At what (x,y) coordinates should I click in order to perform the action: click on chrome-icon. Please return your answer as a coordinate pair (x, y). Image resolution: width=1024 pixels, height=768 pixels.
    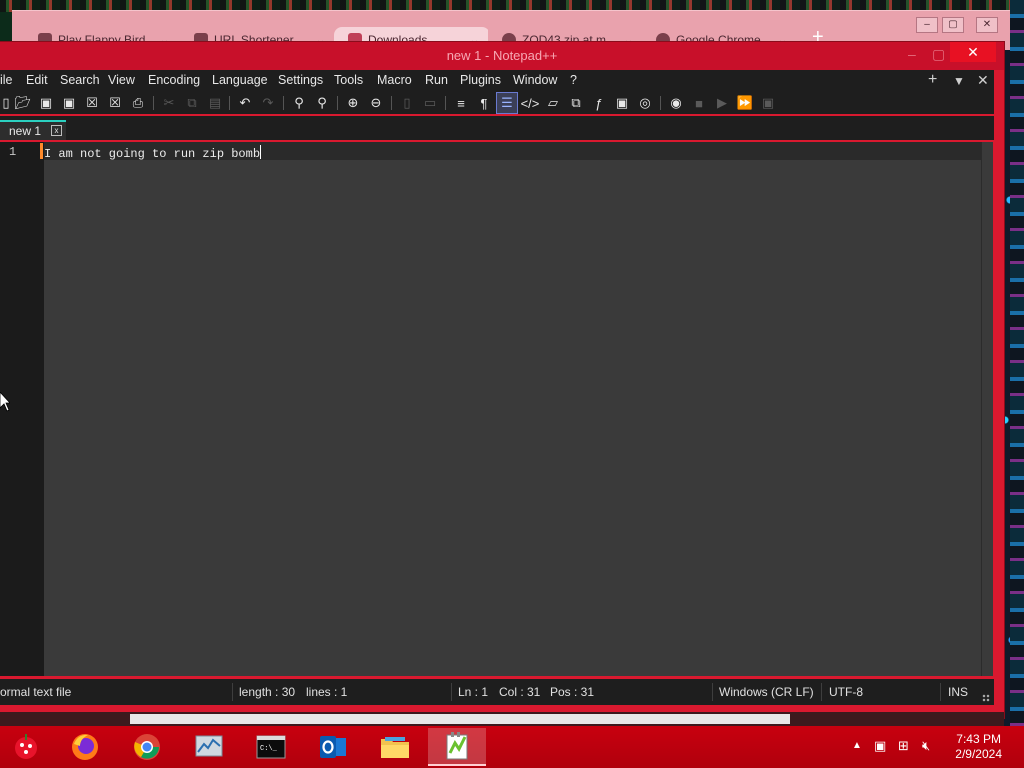
    Looking at the image, I should click on (147, 747).